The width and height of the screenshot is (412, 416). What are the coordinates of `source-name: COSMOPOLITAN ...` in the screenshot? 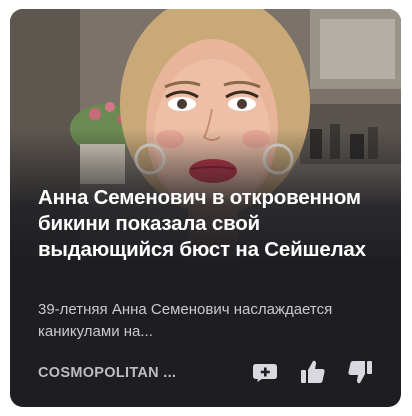 It's located at (107, 373).